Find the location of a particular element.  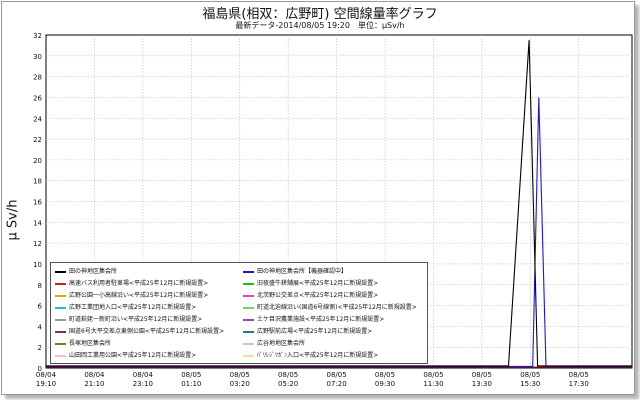

x-tick-time: 23:10 is located at coordinates (143, 384).